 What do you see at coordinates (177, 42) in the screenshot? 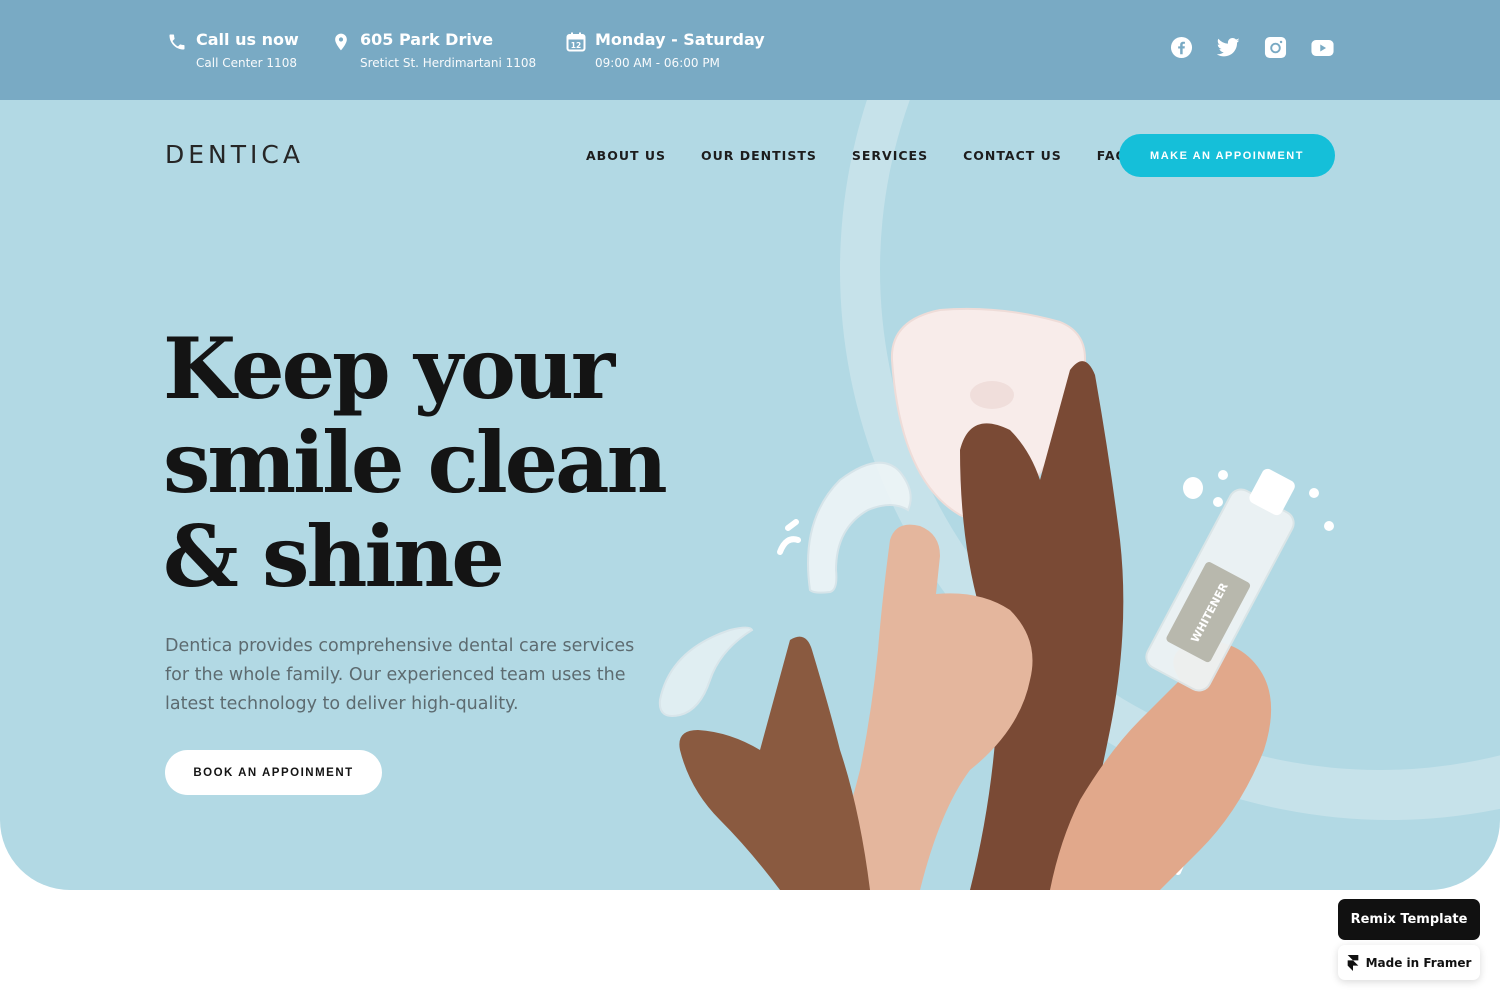
I see `phone-icon` at bounding box center [177, 42].